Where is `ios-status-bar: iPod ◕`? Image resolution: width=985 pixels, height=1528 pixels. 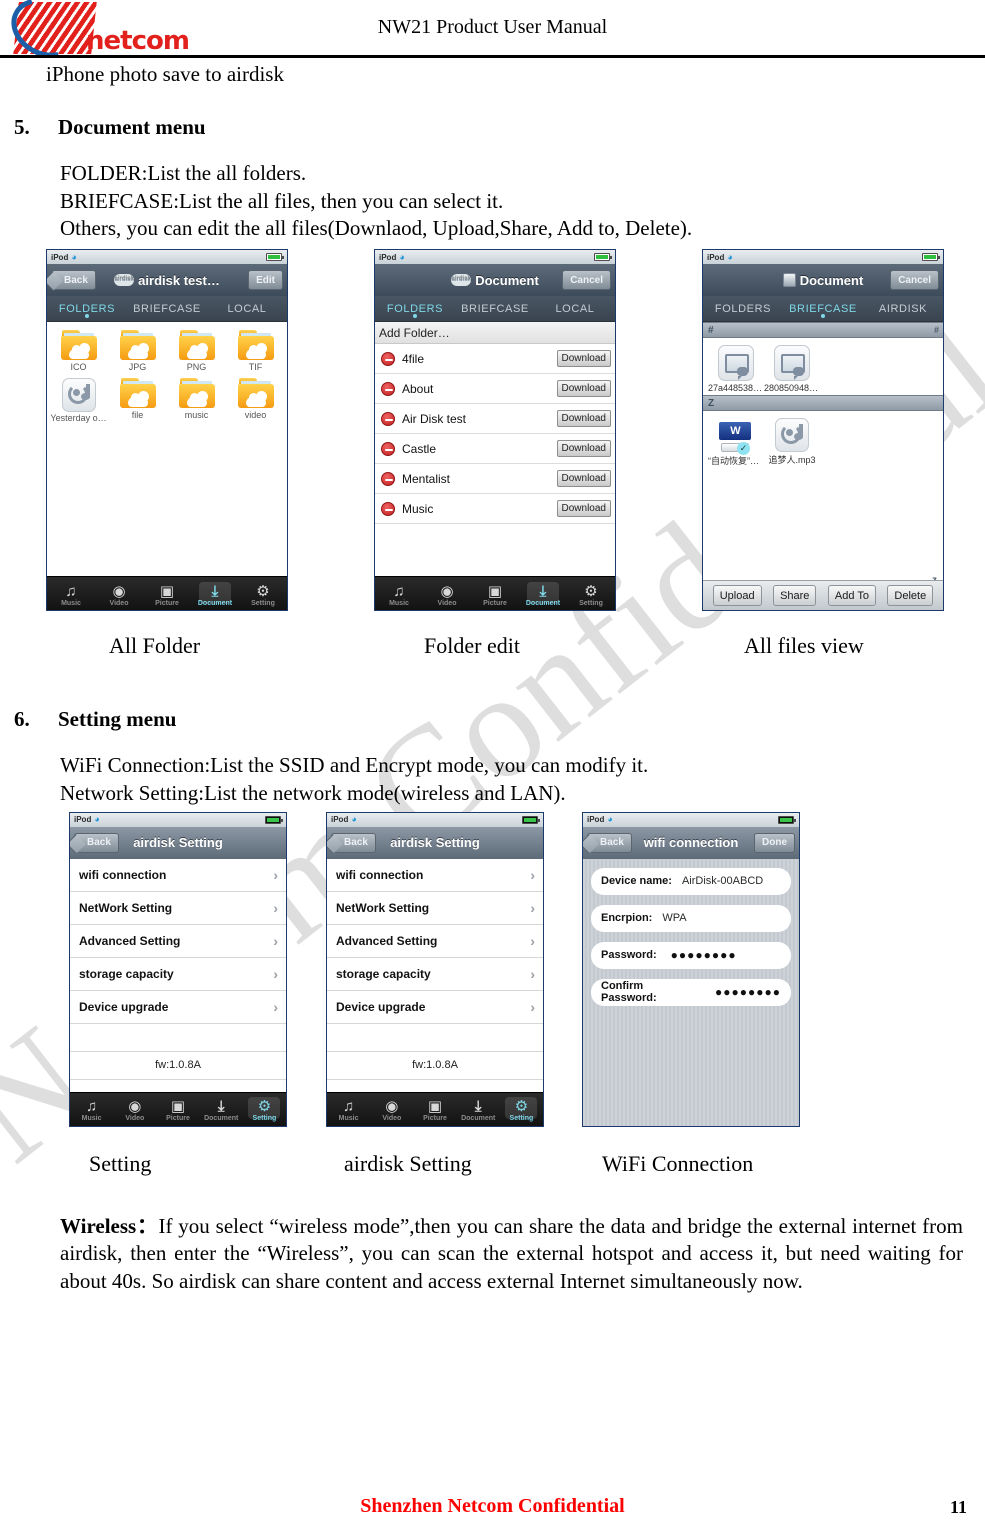 ios-status-bar: iPod ◕ is located at coordinates (435, 819).